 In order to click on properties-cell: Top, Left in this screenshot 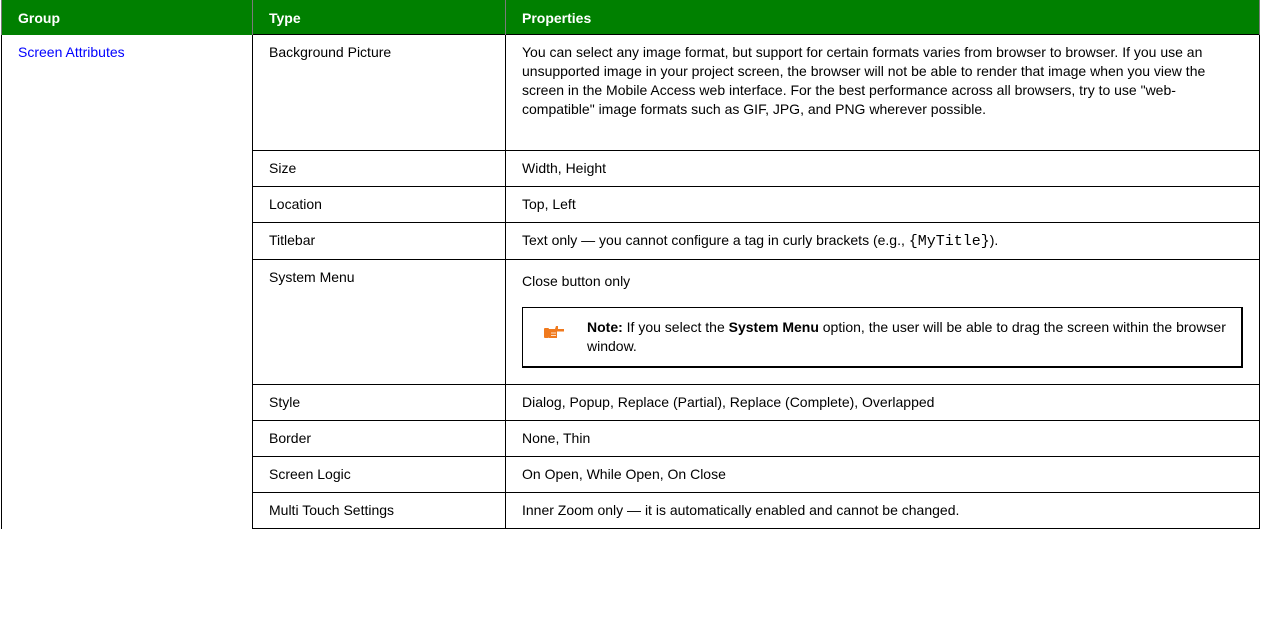, I will do `click(882, 204)`.